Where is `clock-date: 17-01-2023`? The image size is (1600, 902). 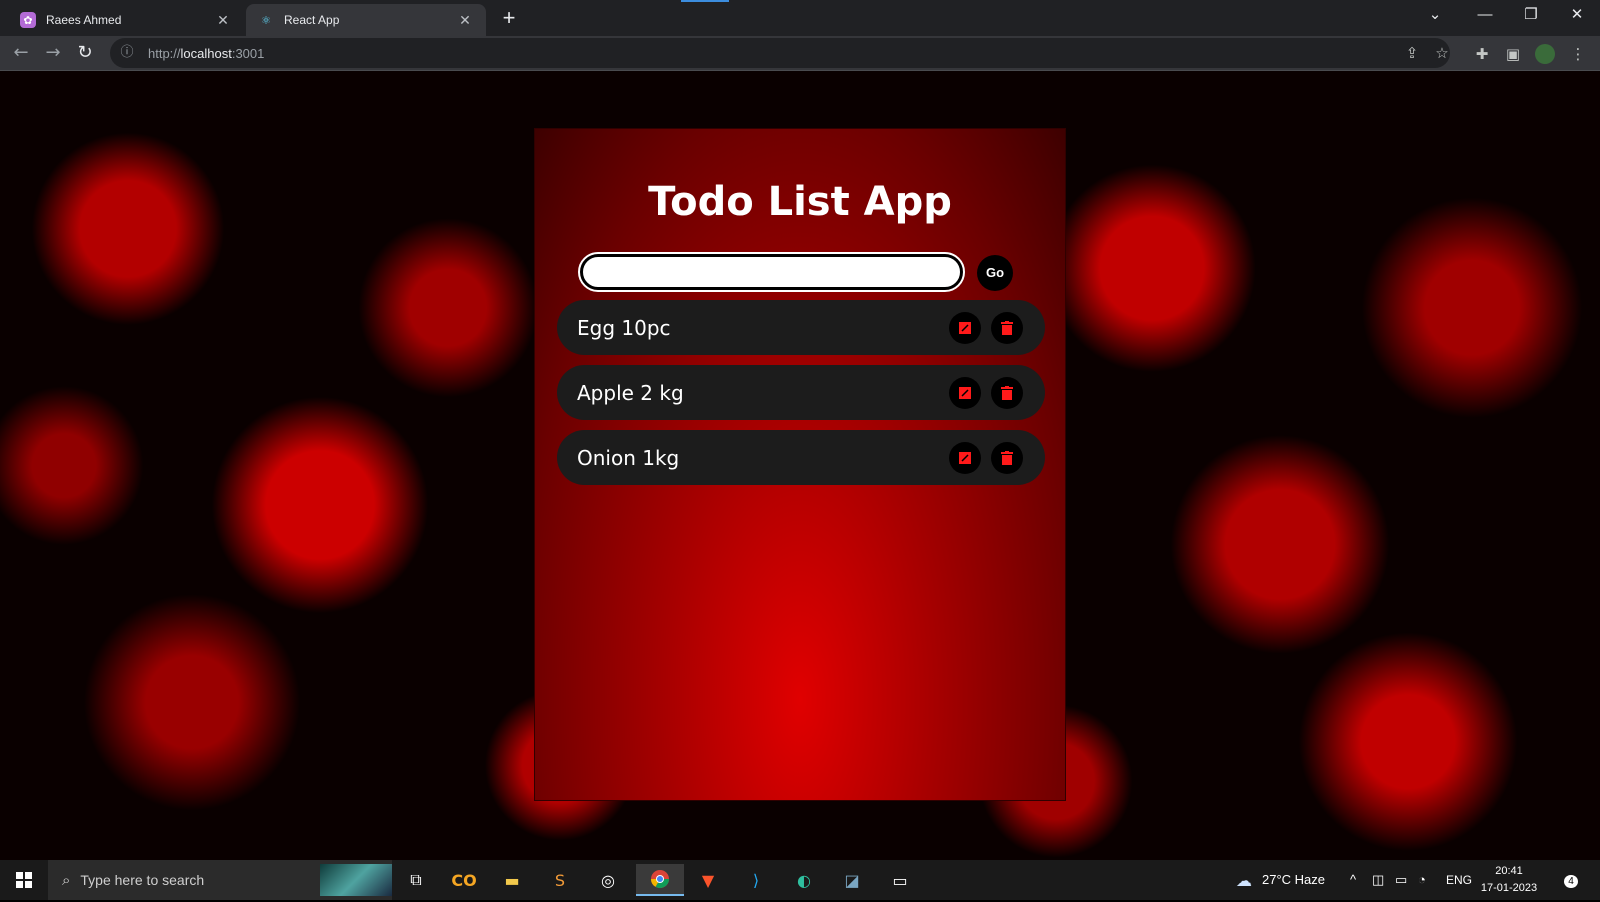 clock-date: 17-01-2023 is located at coordinates (1509, 888).